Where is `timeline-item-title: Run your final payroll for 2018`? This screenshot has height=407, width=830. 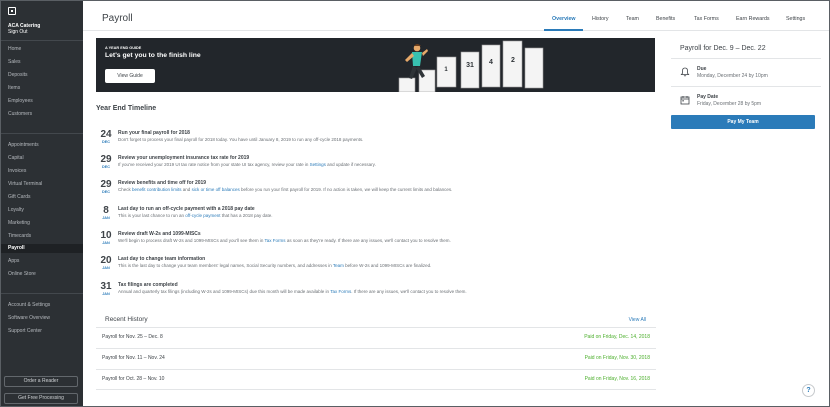
timeline-item-title: Run your final payroll for 2018 is located at coordinates (154, 133).